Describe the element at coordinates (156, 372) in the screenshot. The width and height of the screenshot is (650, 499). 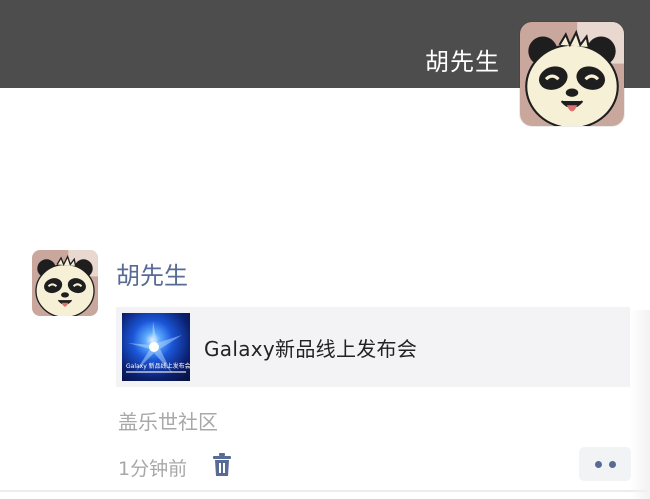
I see `thumbnail-subline` at that location.